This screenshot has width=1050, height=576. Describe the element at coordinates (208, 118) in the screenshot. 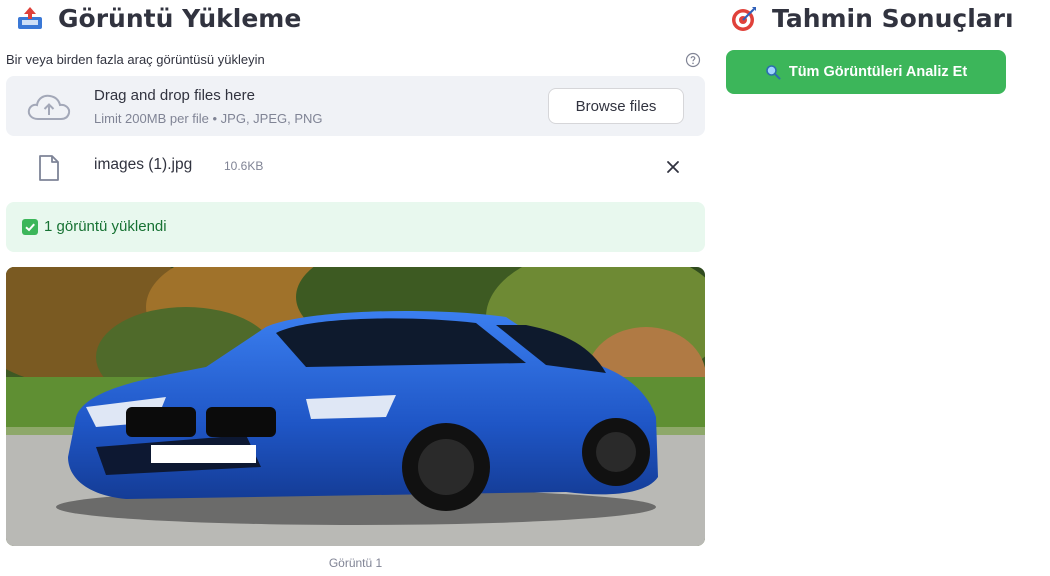

I see `dropzone-limit-text: Limit 200MB per file • JPG, JPEG, PNG` at that location.